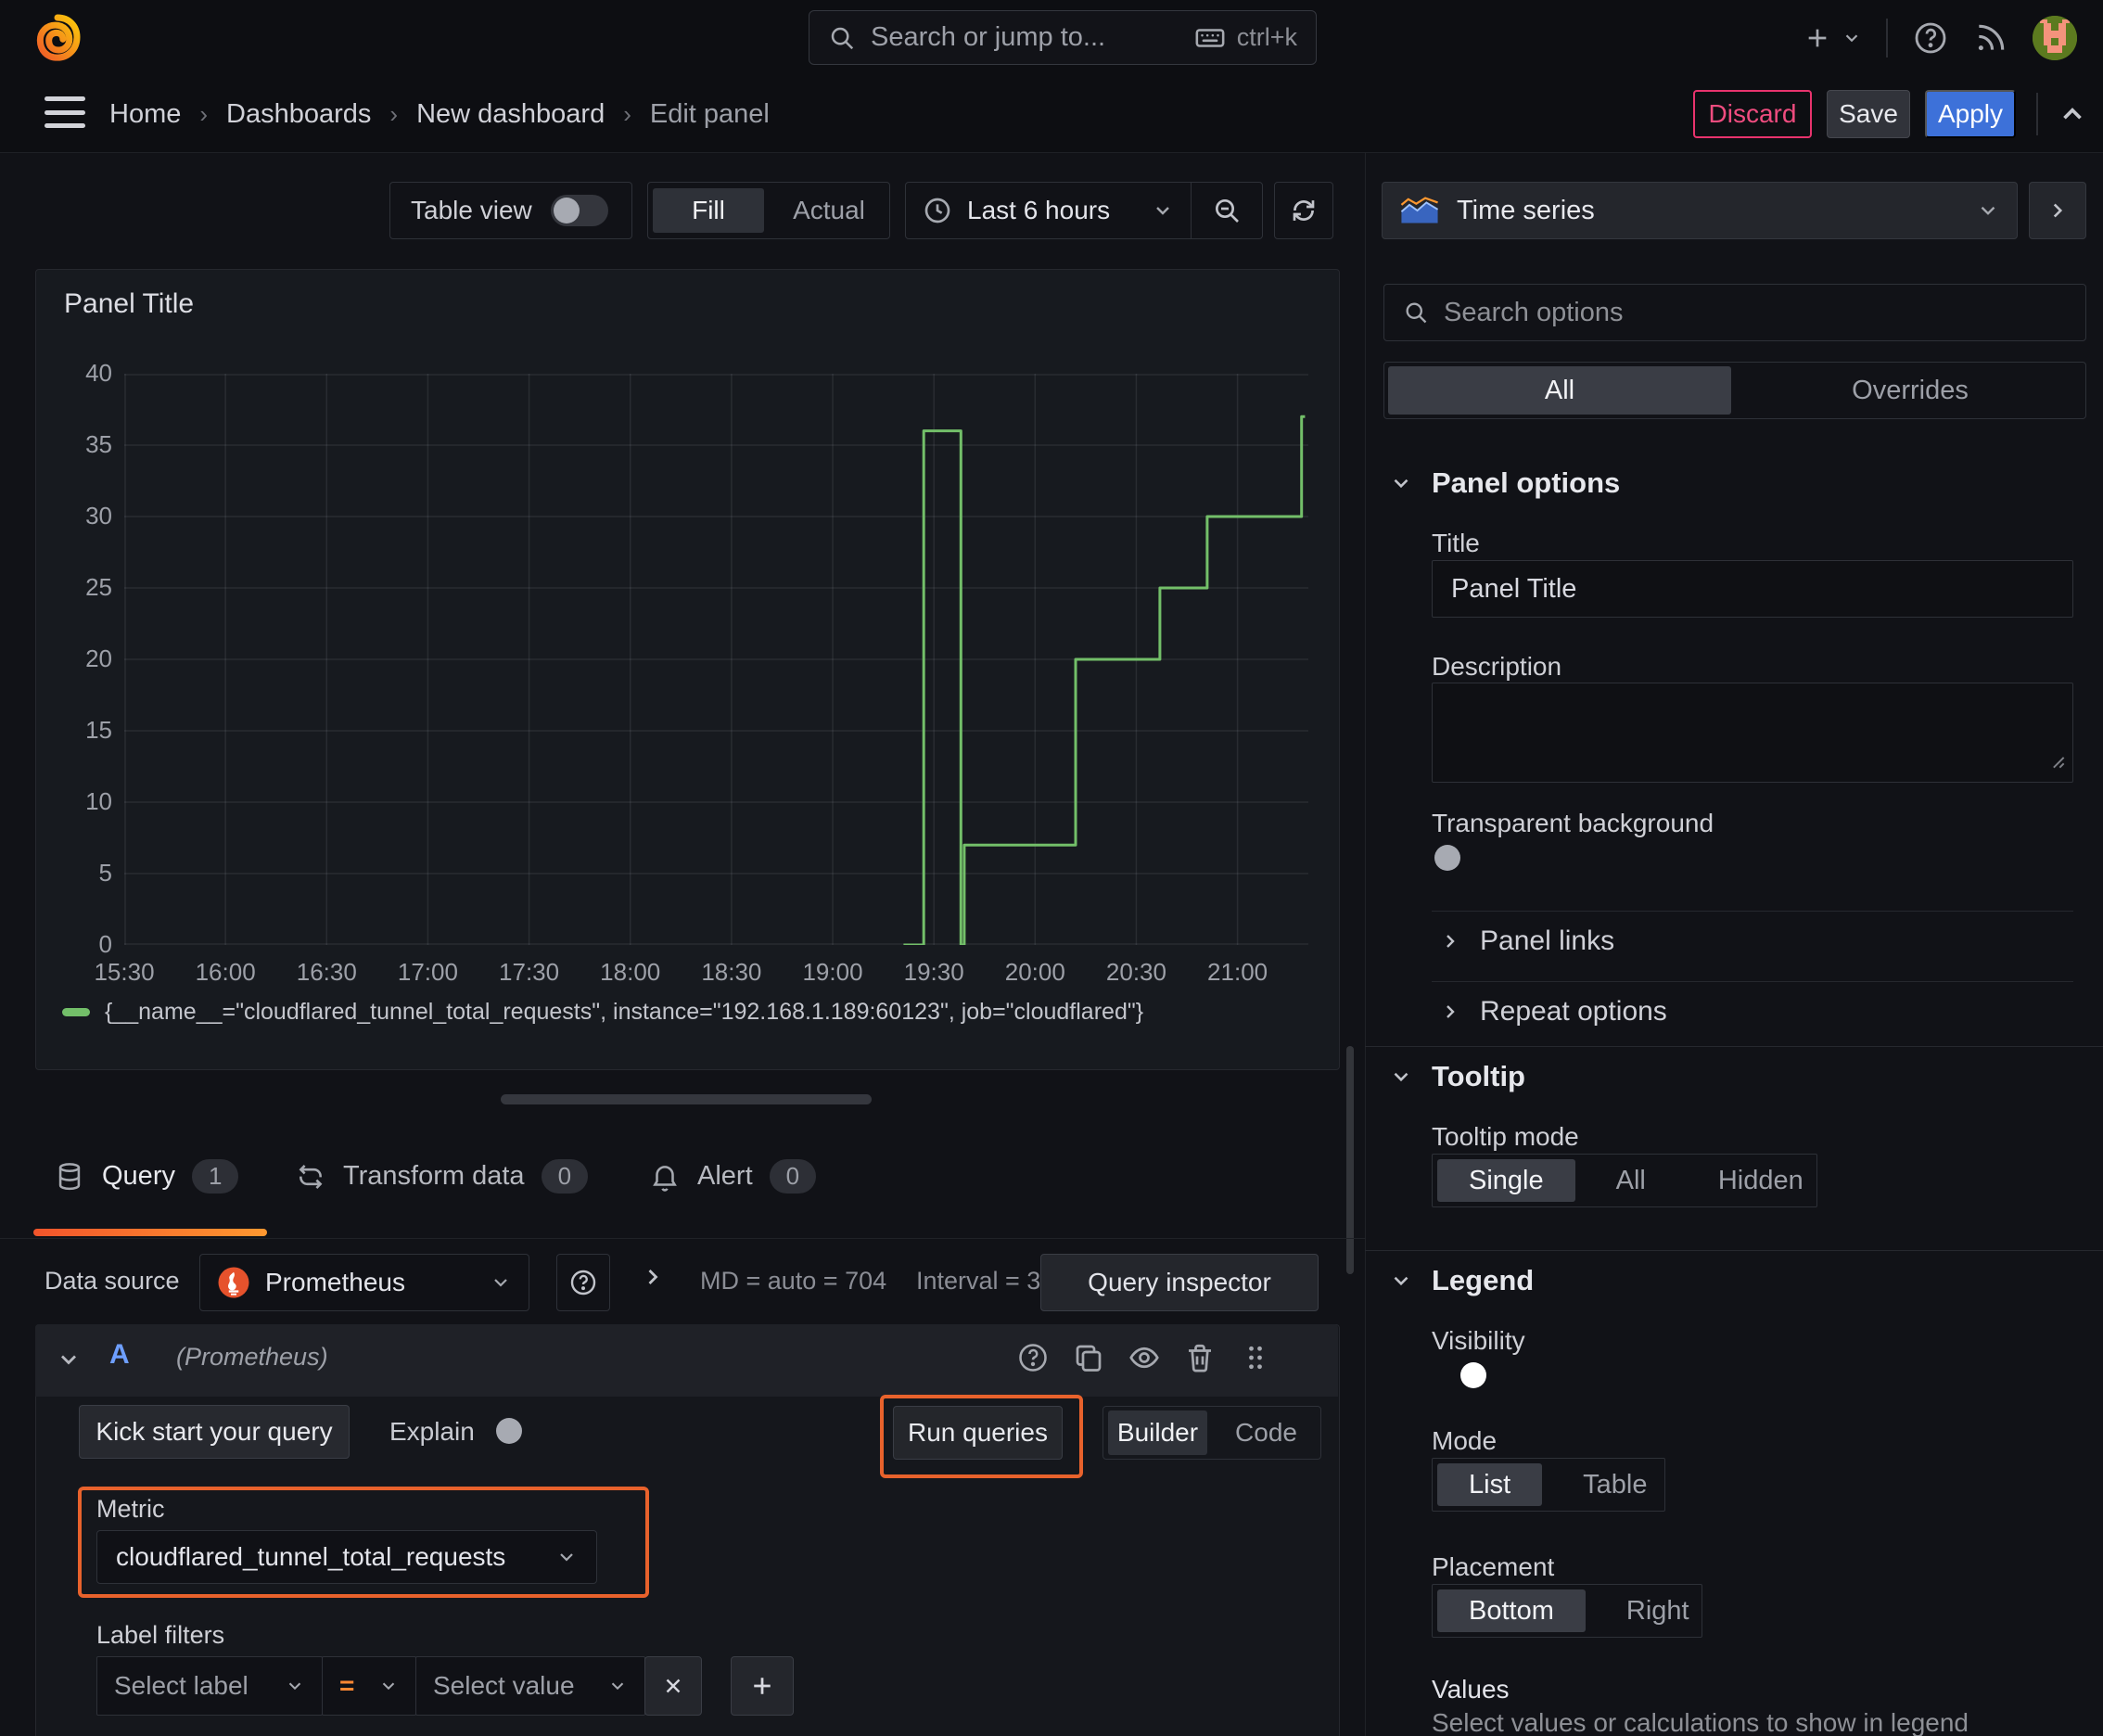 The width and height of the screenshot is (2103, 1736). I want to click on select-value-placeholder: Select value, so click(504, 1685).